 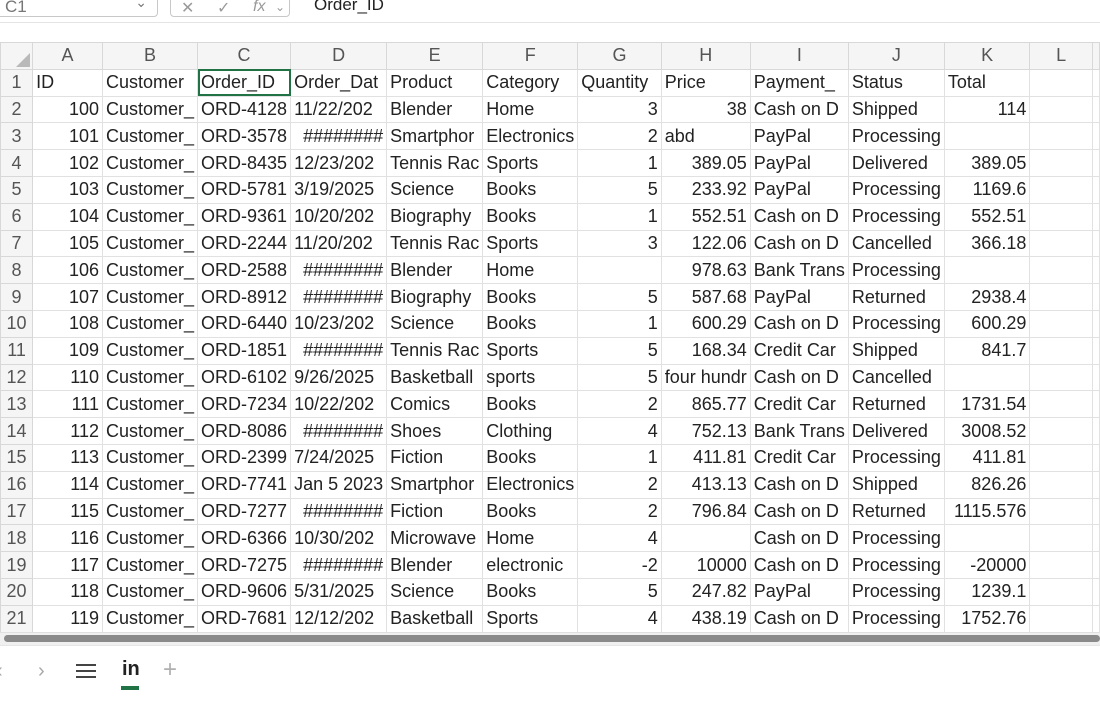 I want to click on cell: 103, so click(x=67, y=189).